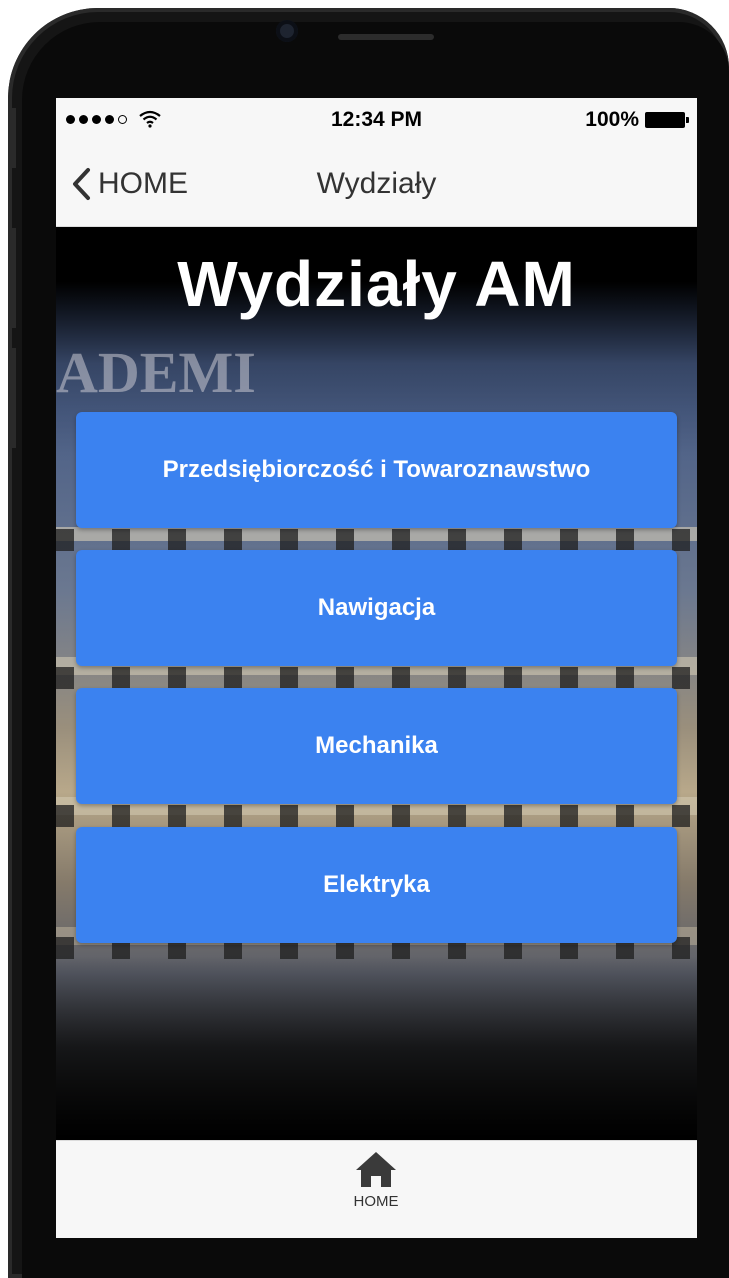 The image size is (729, 1278). What do you see at coordinates (287, 31) in the screenshot?
I see `front-camera` at bounding box center [287, 31].